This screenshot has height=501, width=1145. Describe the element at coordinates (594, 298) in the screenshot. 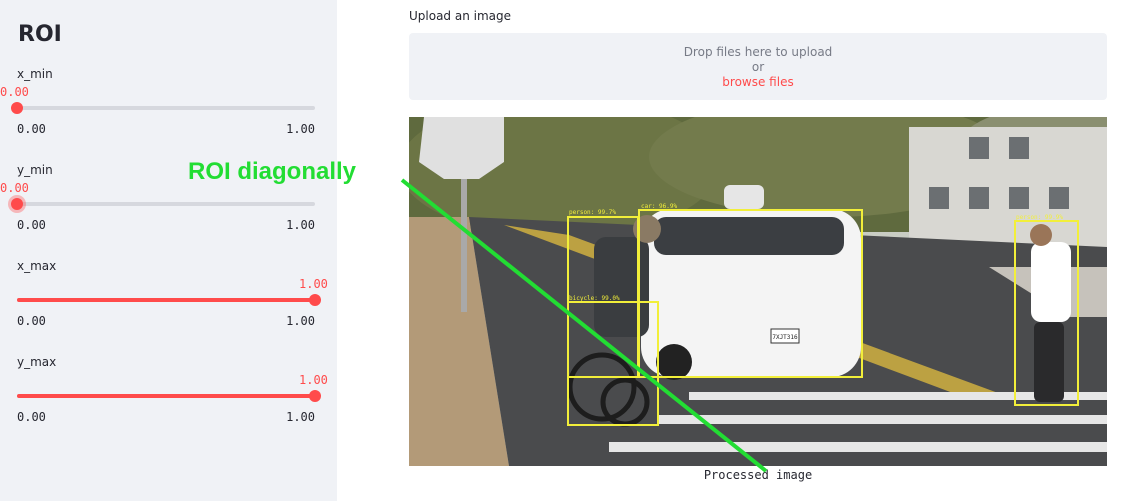

I see `box-label: bicycle: 99.0%` at that location.